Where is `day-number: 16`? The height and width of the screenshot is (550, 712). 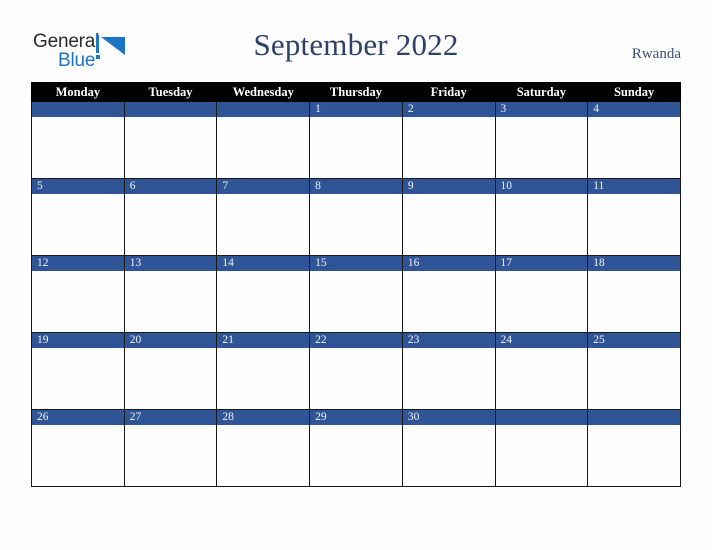 day-number: 16 is located at coordinates (448, 263).